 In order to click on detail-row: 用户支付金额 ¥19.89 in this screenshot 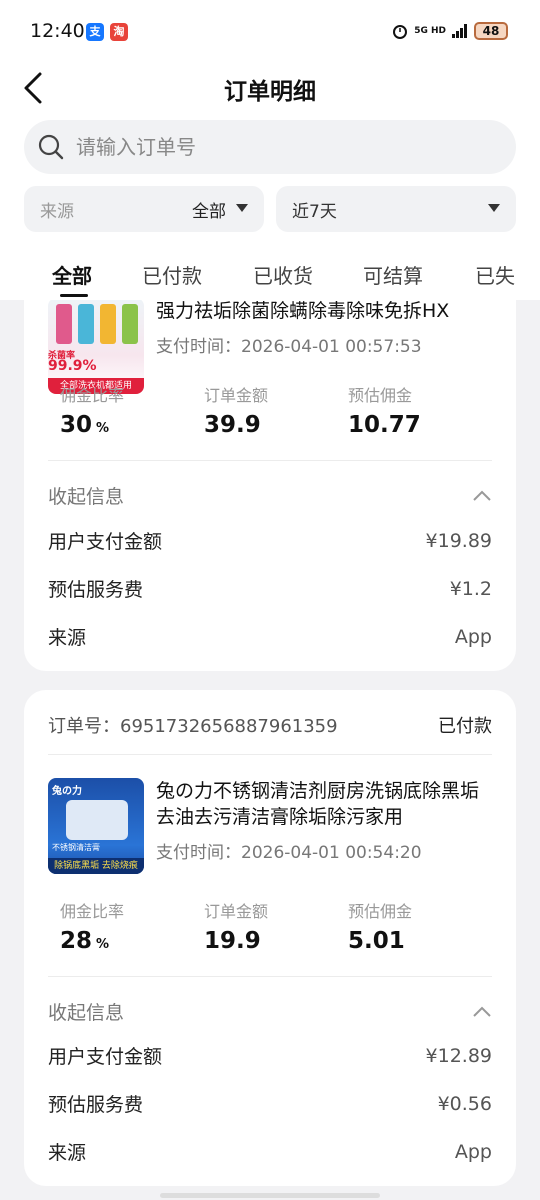, I will do `click(270, 540)`.